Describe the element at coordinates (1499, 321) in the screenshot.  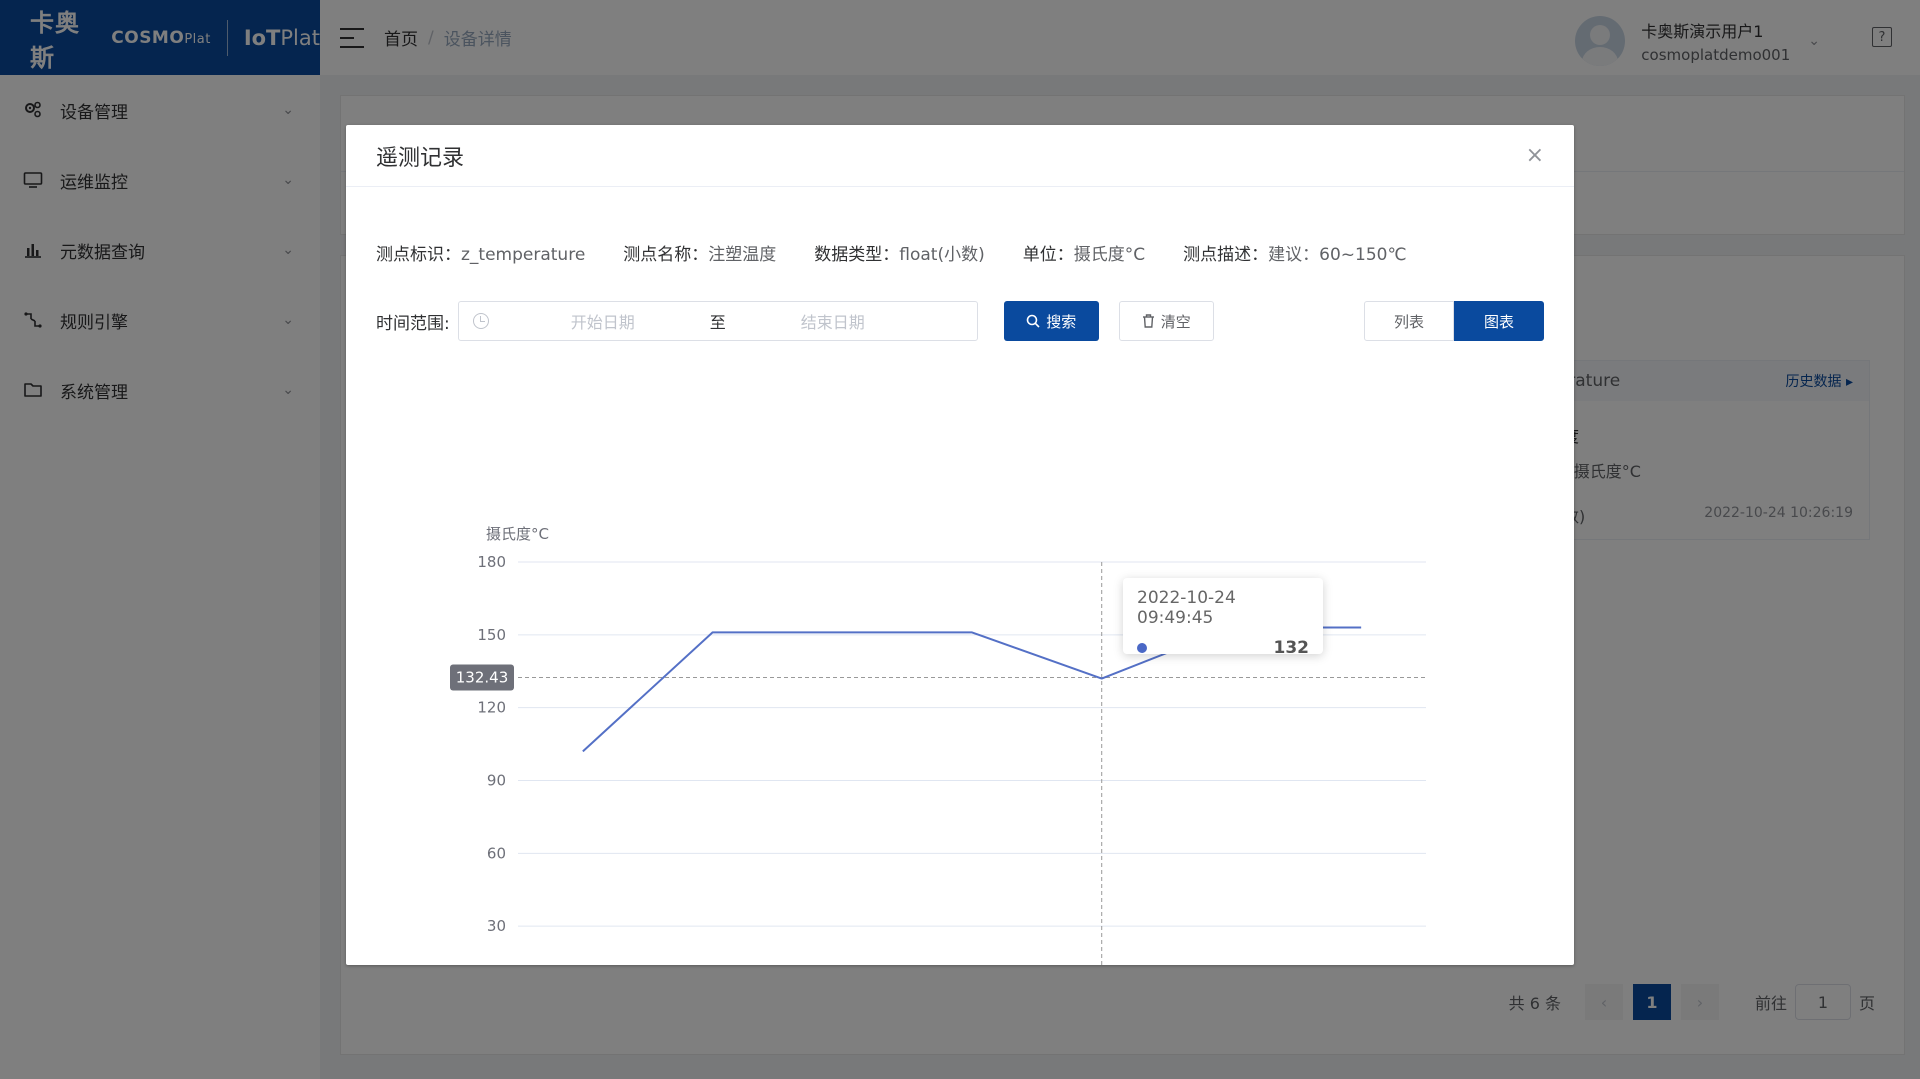
I see `tab-chart-view: 图表` at that location.